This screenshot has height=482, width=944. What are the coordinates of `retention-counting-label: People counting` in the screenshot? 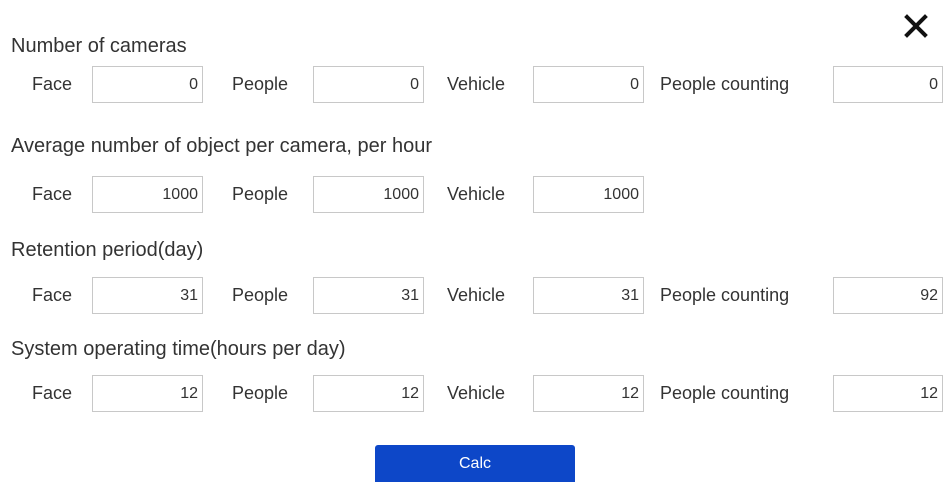 It's located at (725, 295).